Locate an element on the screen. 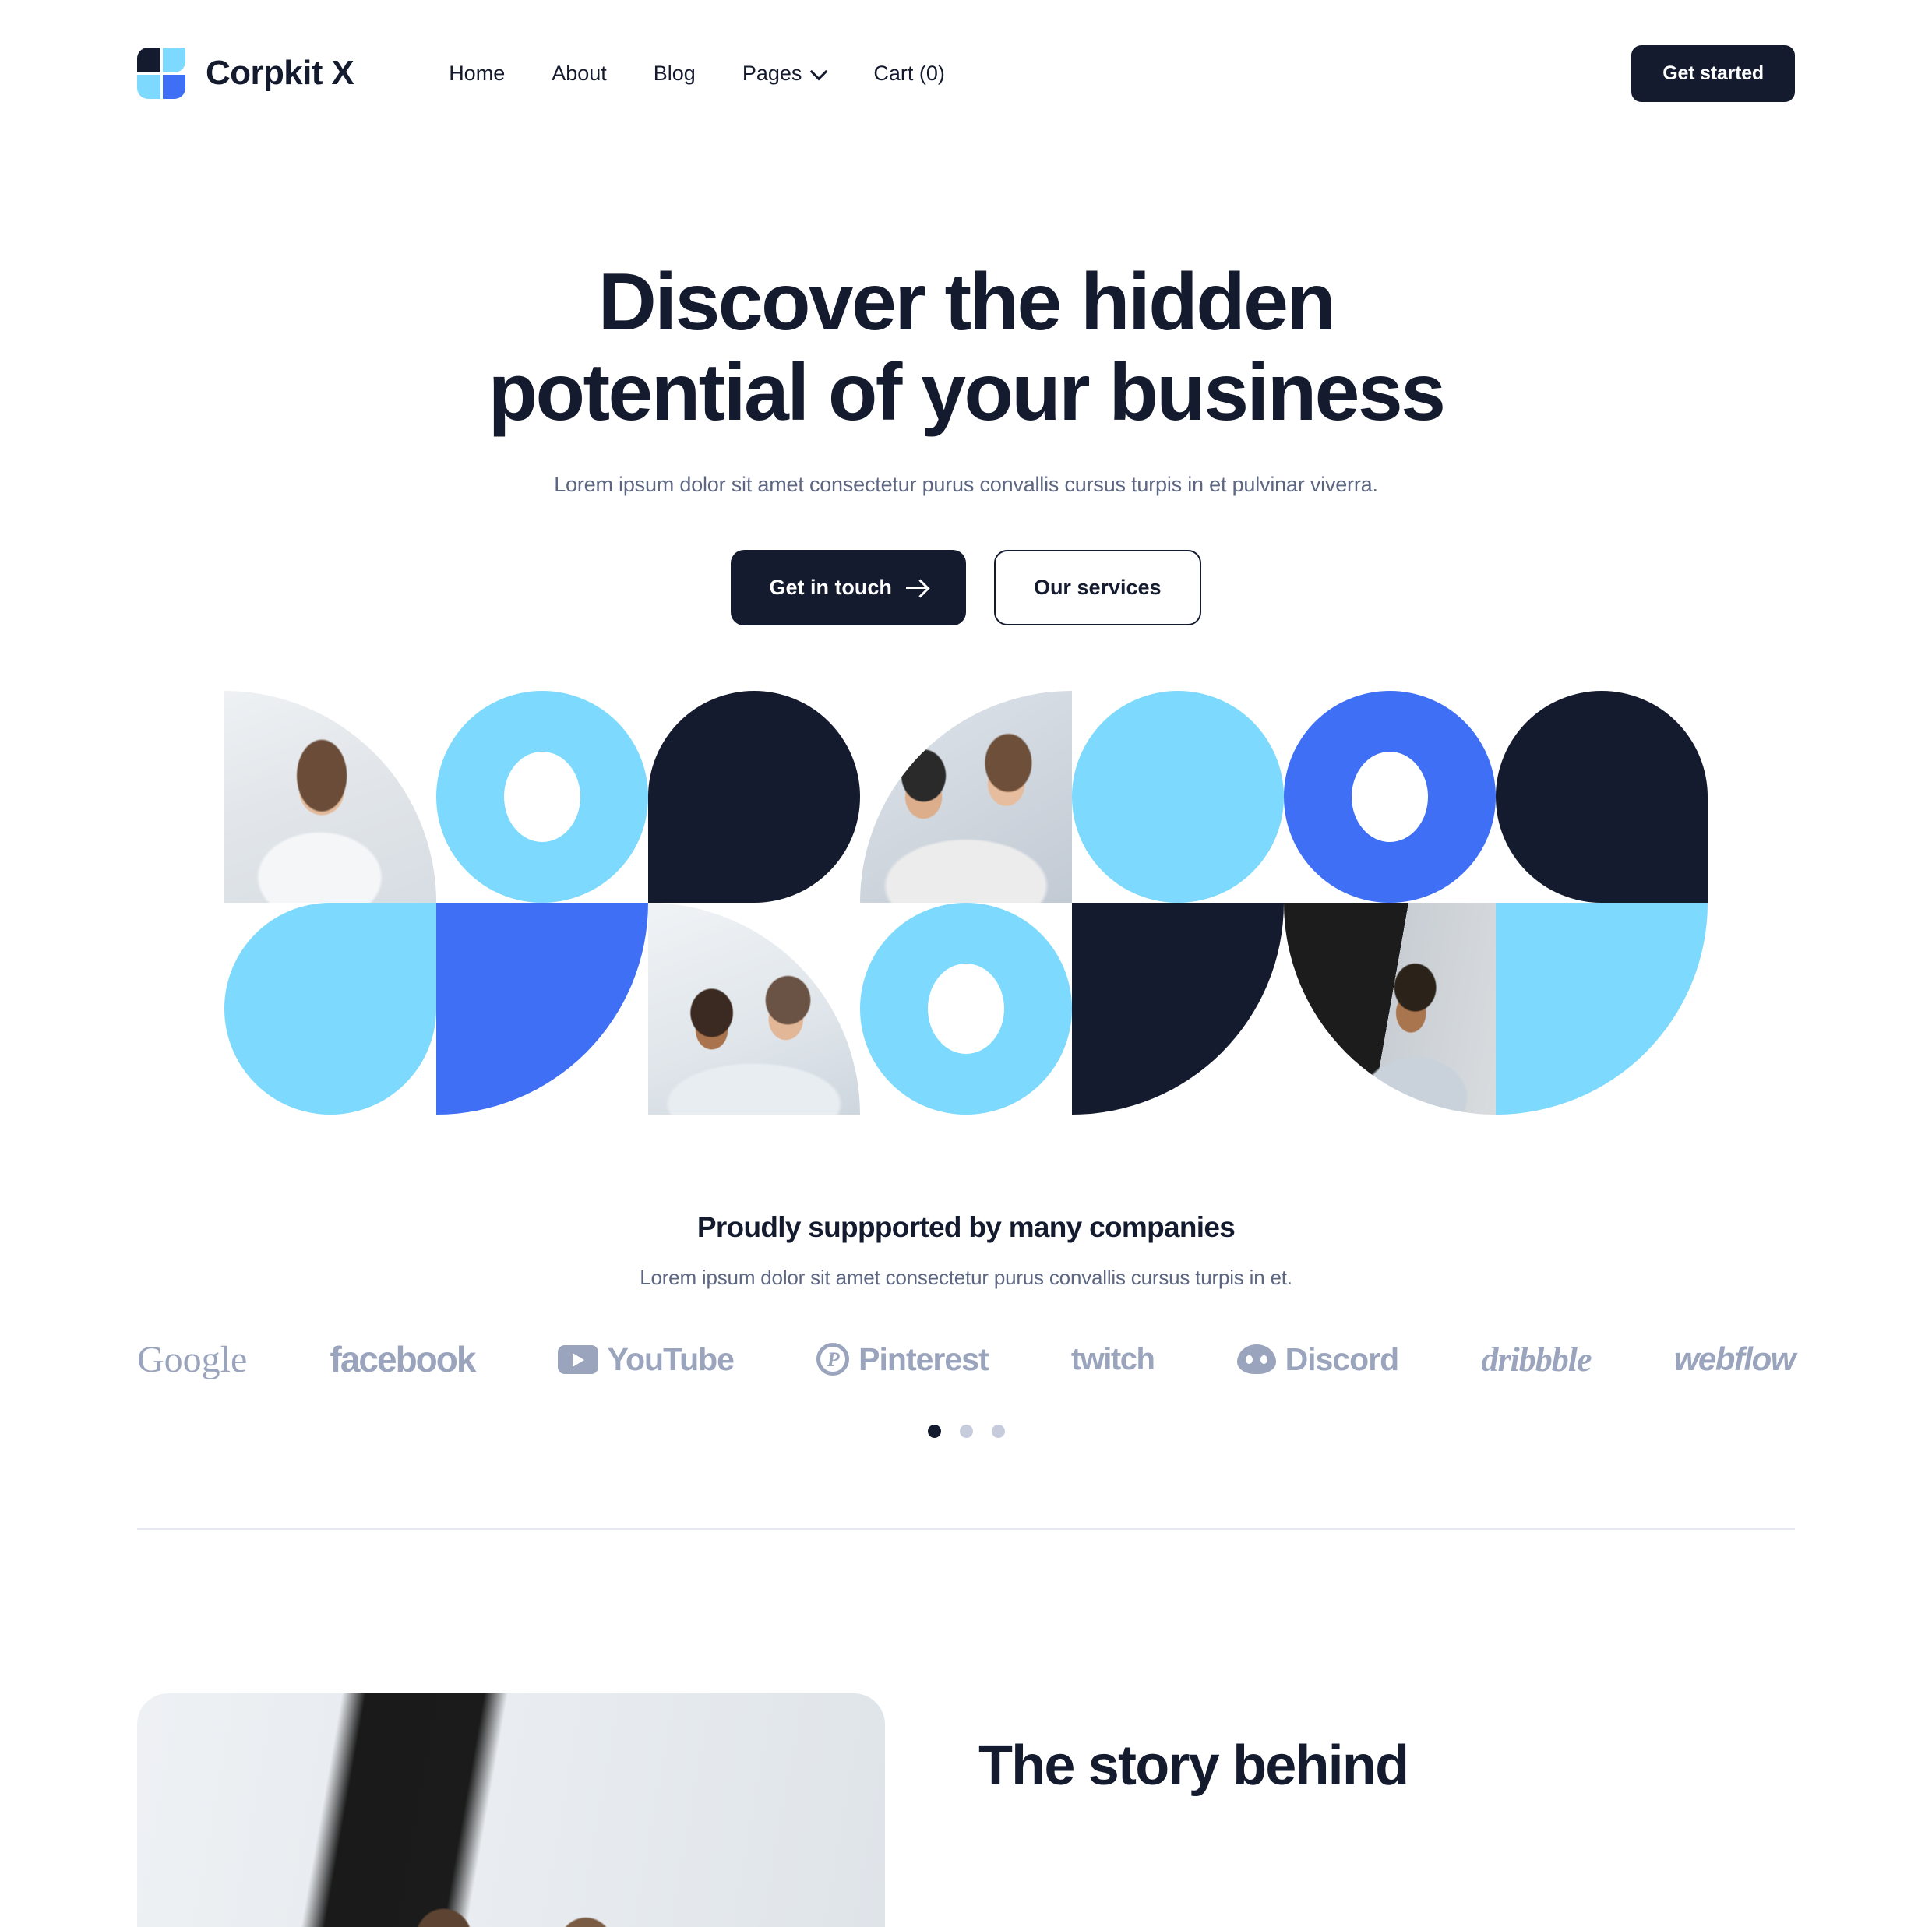 The image size is (1932, 1927). partner-logo-facebook: facebook is located at coordinates (403, 1359).